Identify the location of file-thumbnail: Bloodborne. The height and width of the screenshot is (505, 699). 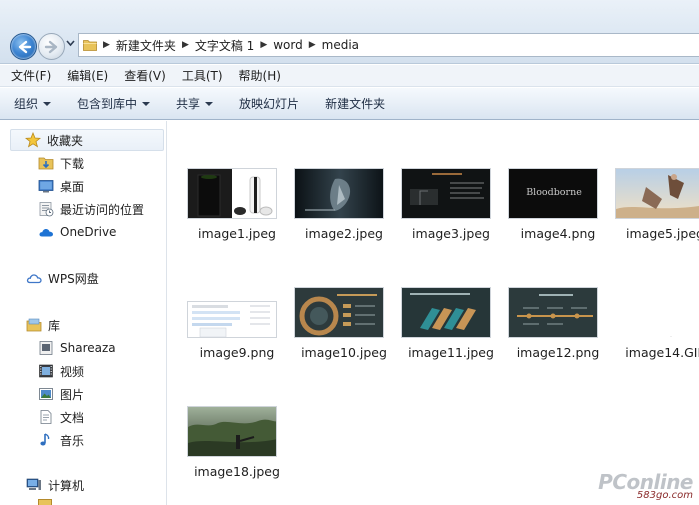
(553, 193).